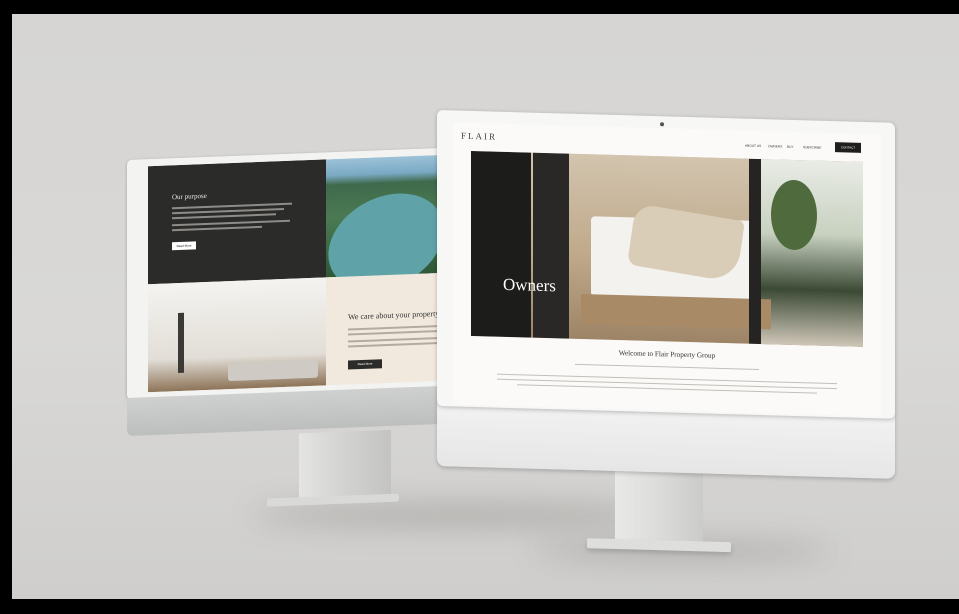 This screenshot has height=614, width=959. I want to click on care-heading: We care about your property, so click(394, 315).